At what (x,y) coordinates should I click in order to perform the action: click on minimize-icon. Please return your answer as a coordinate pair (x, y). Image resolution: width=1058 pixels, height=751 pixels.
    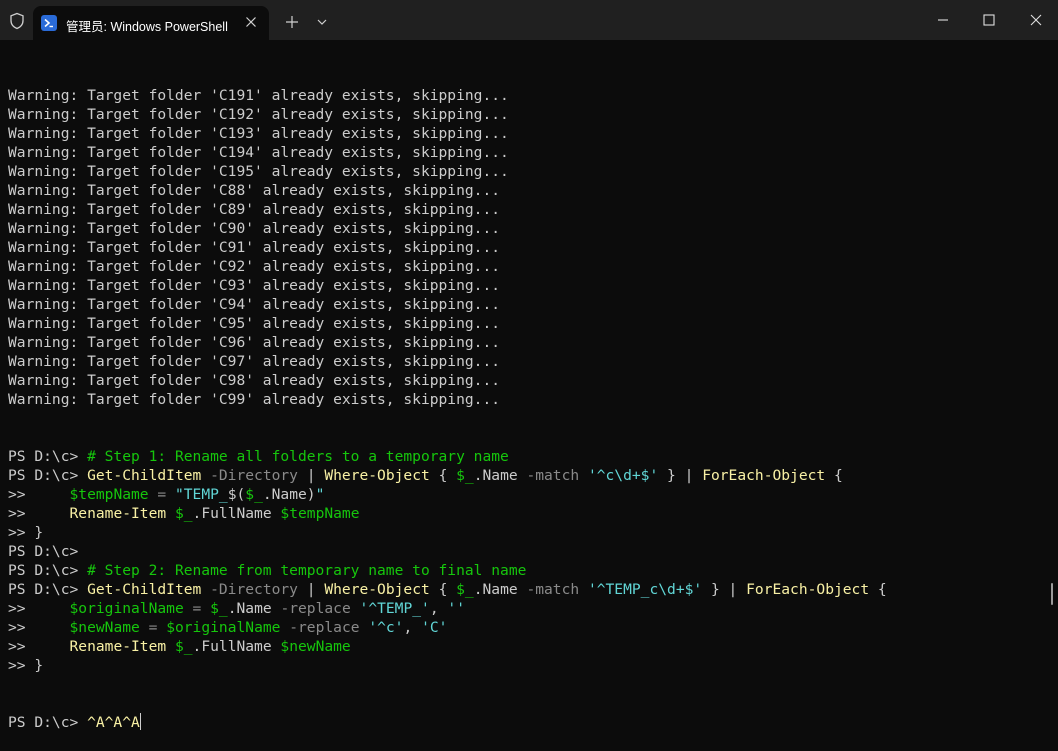
    Looking at the image, I should click on (943, 20).